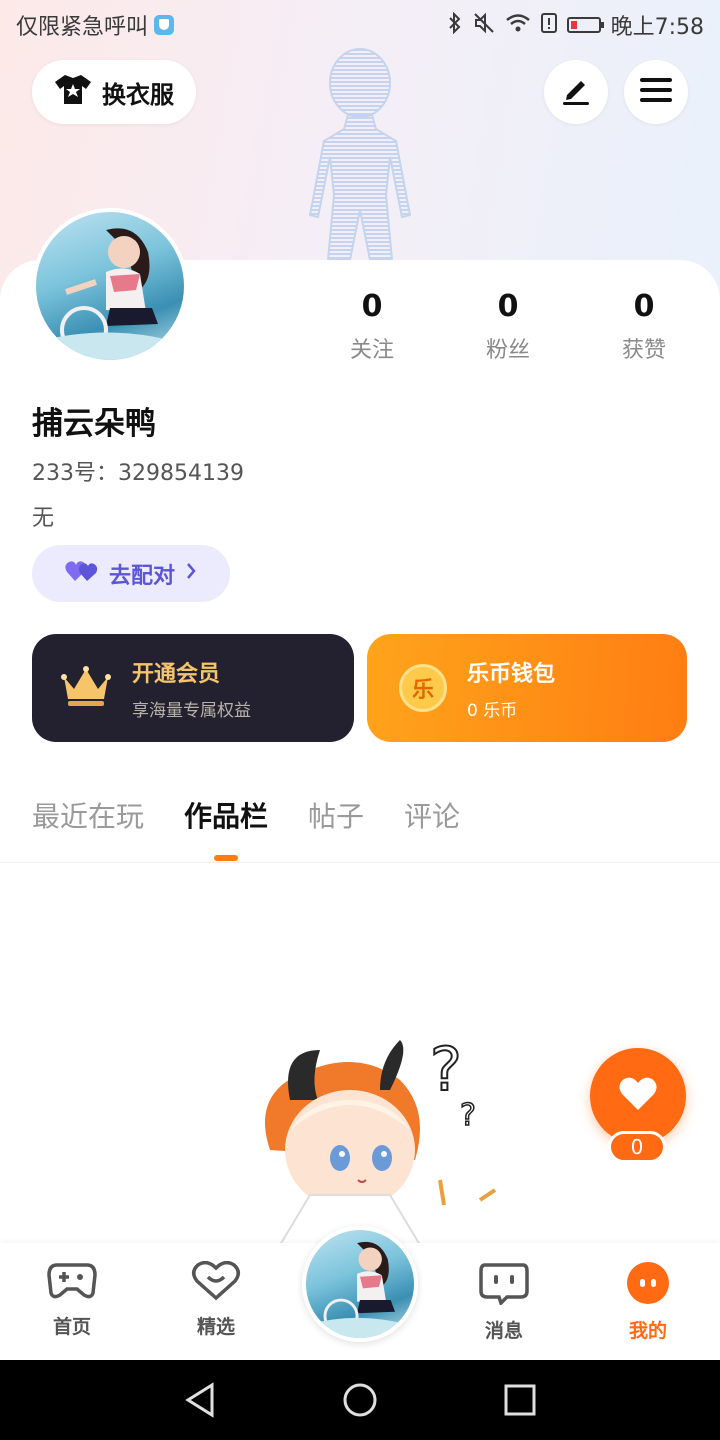 Image resolution: width=720 pixels, height=1440 pixels. Describe the element at coordinates (518, 25) in the screenshot. I see `wifi-icon` at that location.